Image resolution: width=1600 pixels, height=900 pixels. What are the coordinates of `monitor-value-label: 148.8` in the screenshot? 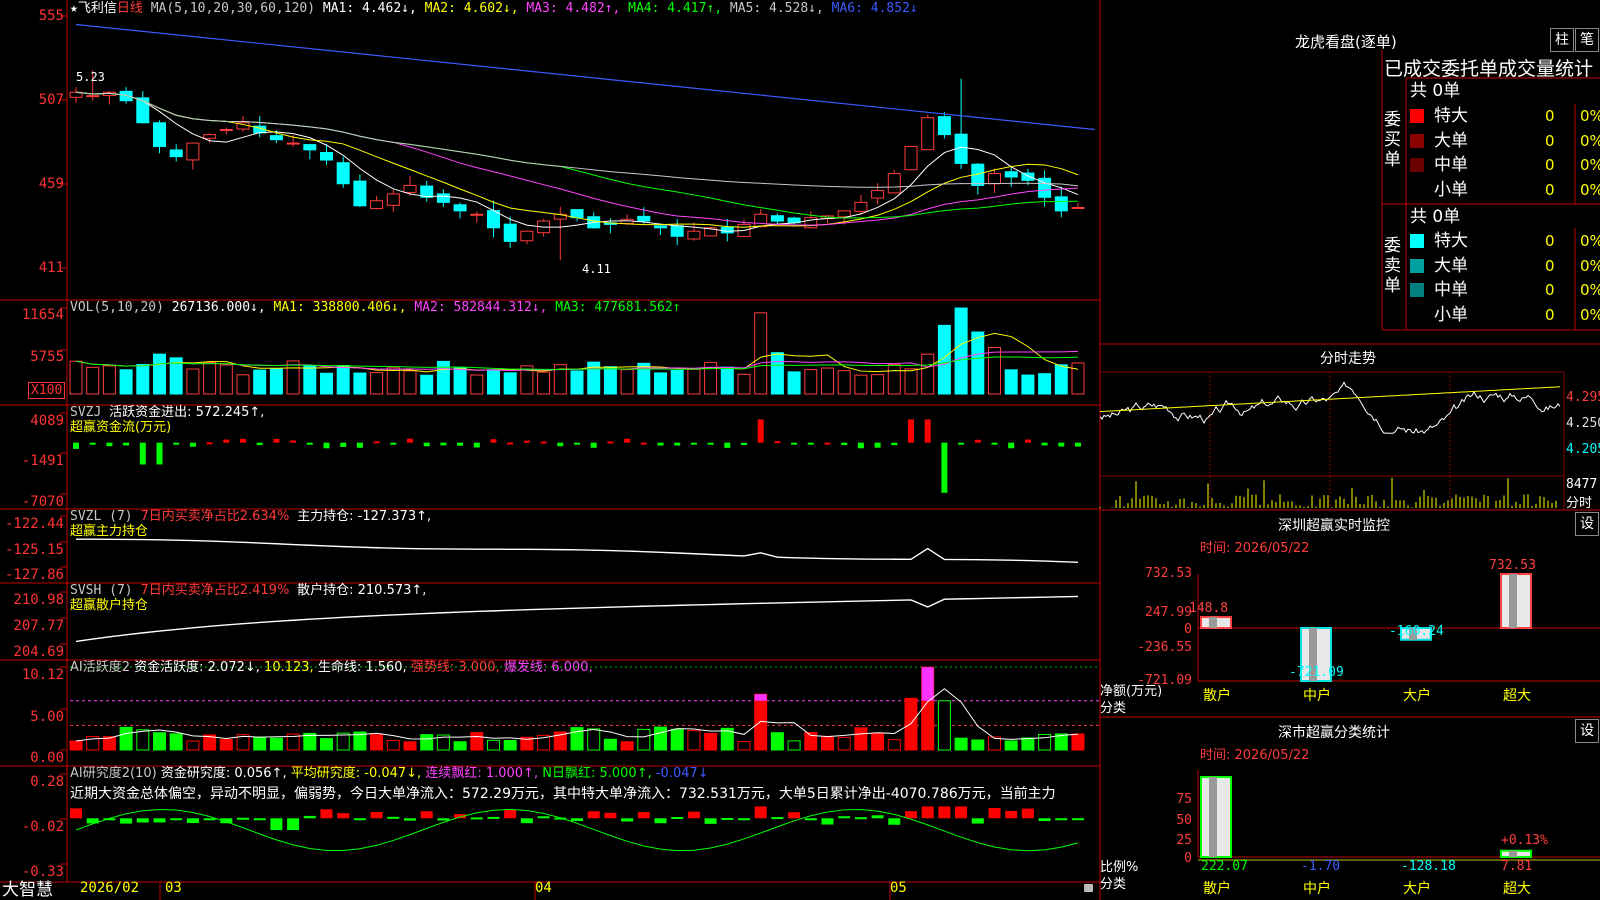 It's located at (1209, 609).